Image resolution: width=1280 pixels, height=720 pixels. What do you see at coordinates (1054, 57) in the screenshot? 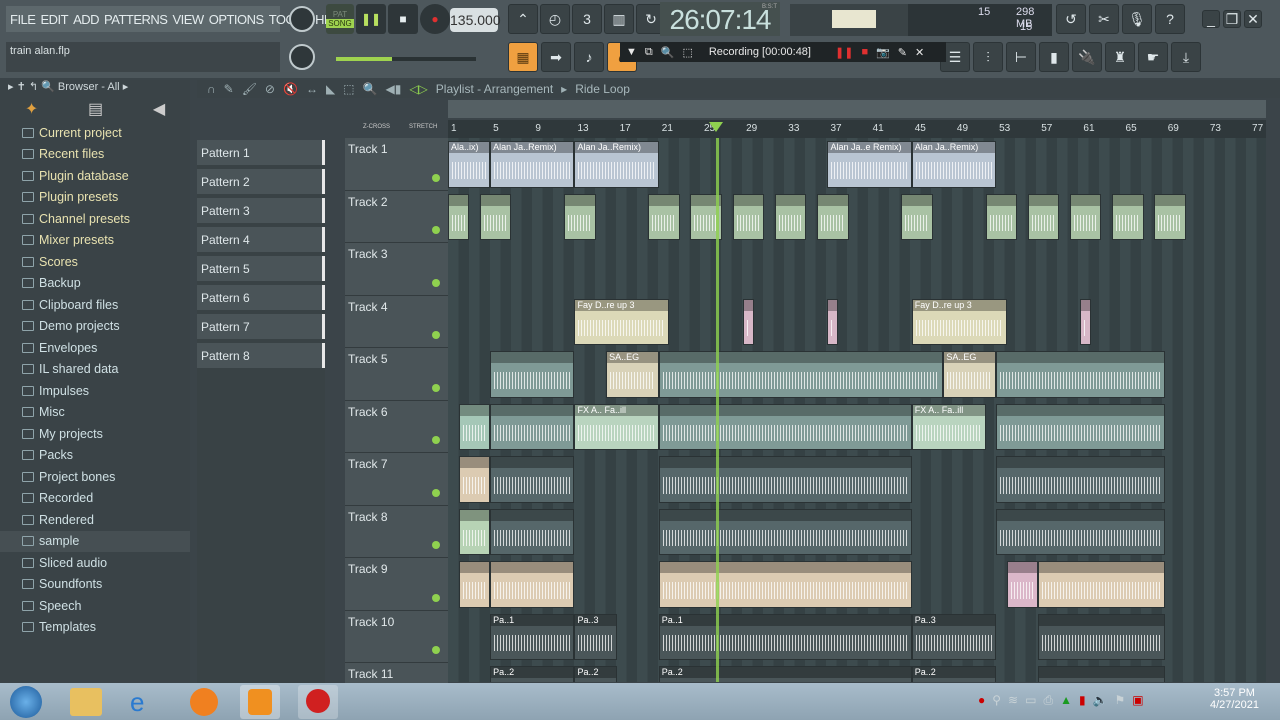
I see `browser-icon: ▮` at bounding box center [1054, 57].